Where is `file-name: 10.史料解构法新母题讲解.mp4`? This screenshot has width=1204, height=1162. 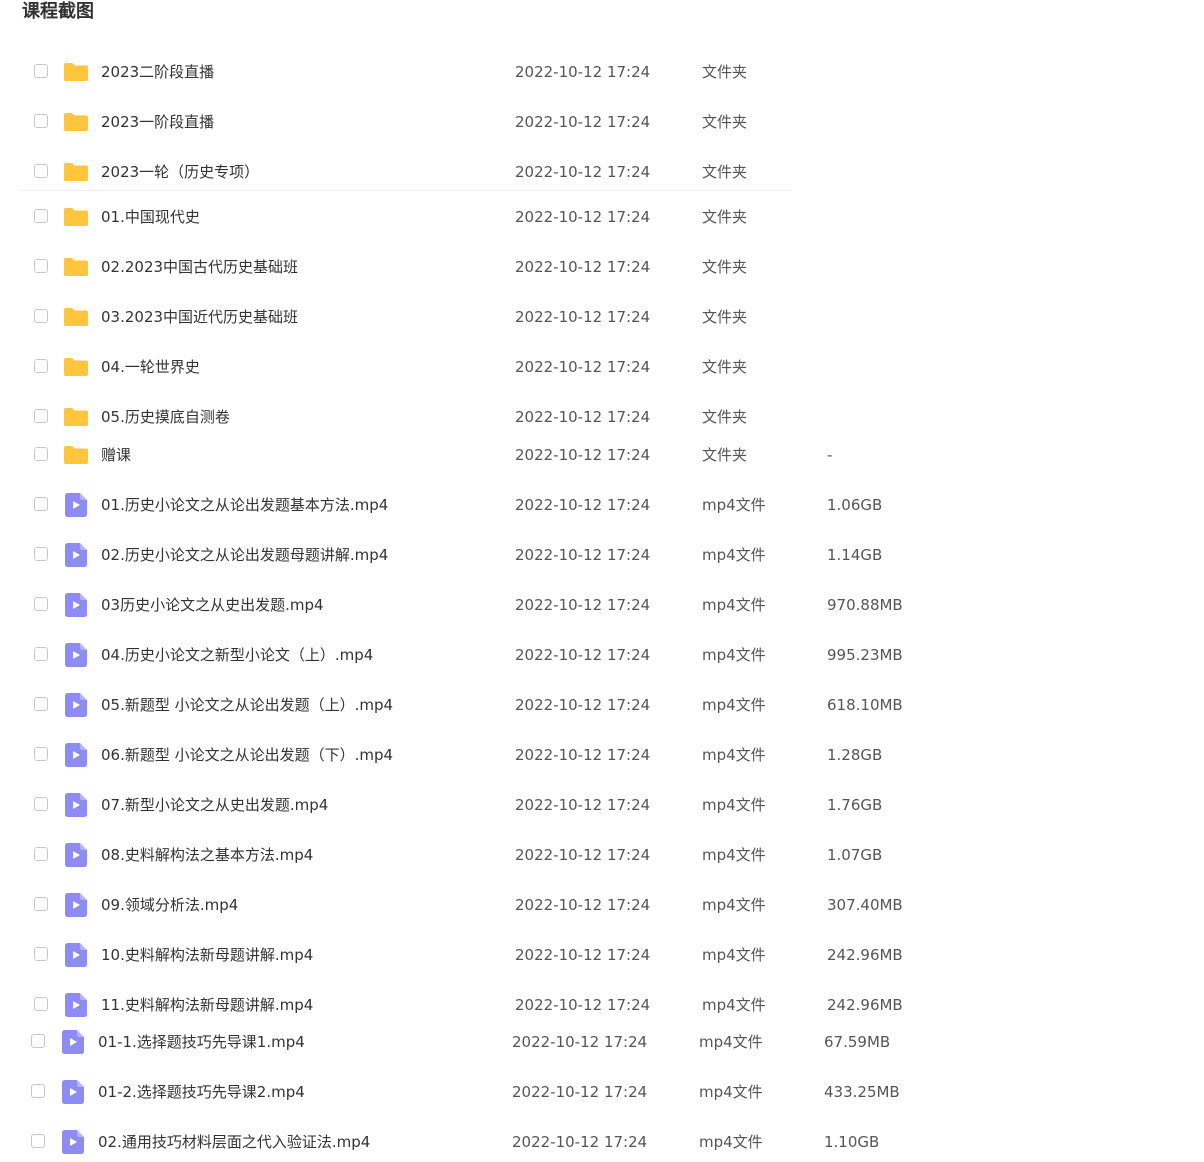
file-name: 10.史料解构法新母题讲解.mp4 is located at coordinates (207, 955).